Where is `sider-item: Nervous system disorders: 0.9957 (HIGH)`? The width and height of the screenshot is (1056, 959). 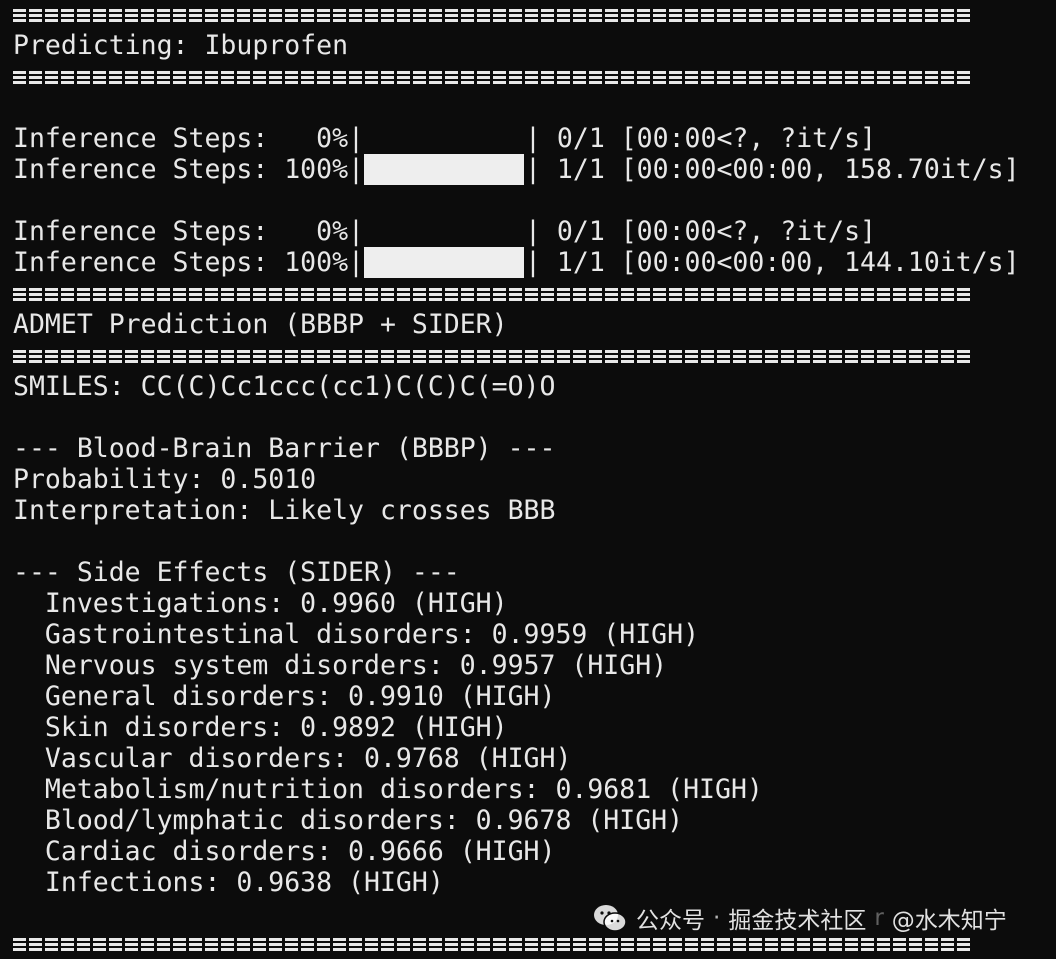
sider-item: Nervous system disorders: 0.9957 (HIGH) is located at coordinates (340, 665).